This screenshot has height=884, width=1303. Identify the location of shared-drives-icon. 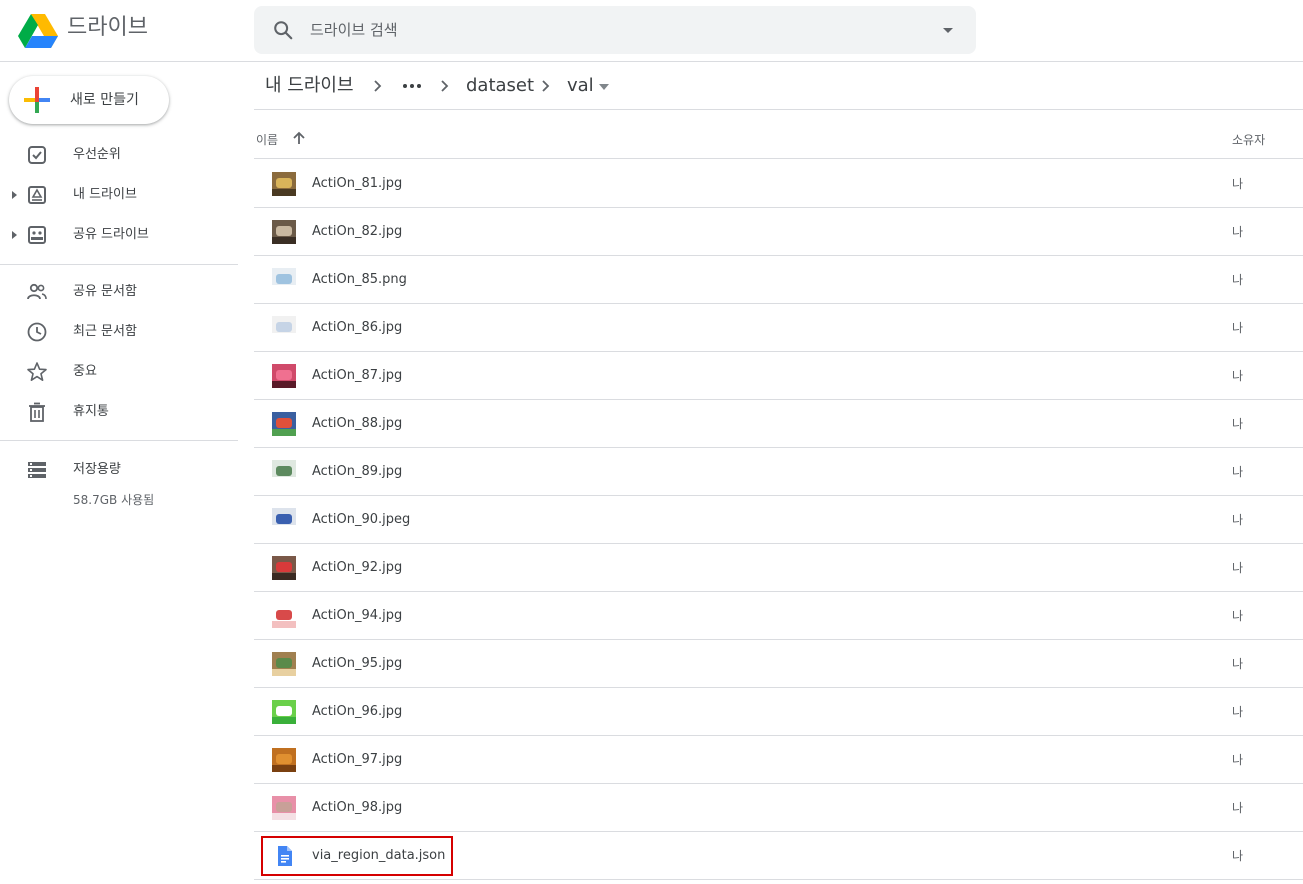
(37, 235).